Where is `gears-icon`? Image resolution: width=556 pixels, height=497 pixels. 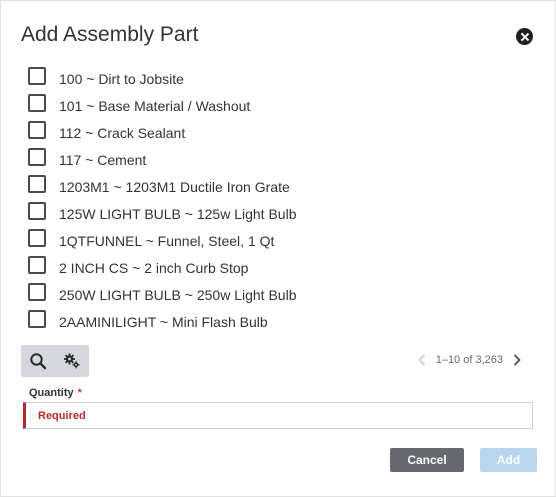 gears-icon is located at coordinates (72, 361).